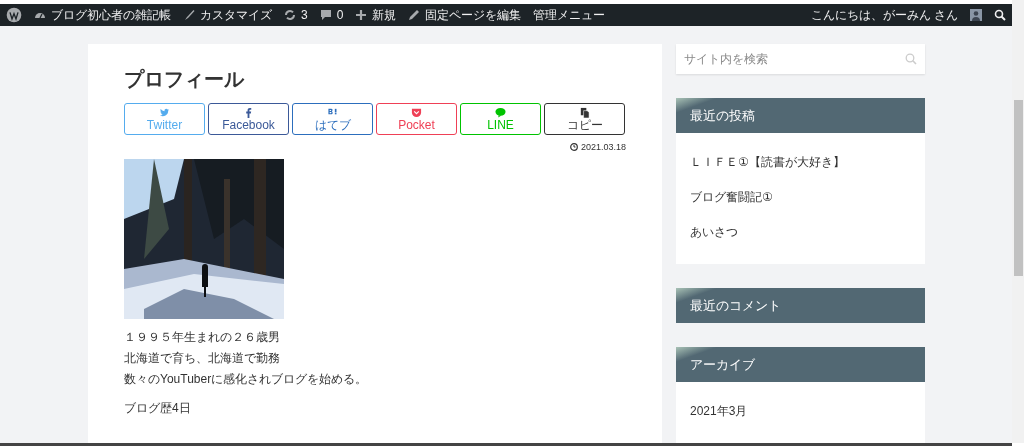 The height and width of the screenshot is (446, 1024). What do you see at coordinates (332, 119) in the screenshot?
I see `share-button: はてブ` at bounding box center [332, 119].